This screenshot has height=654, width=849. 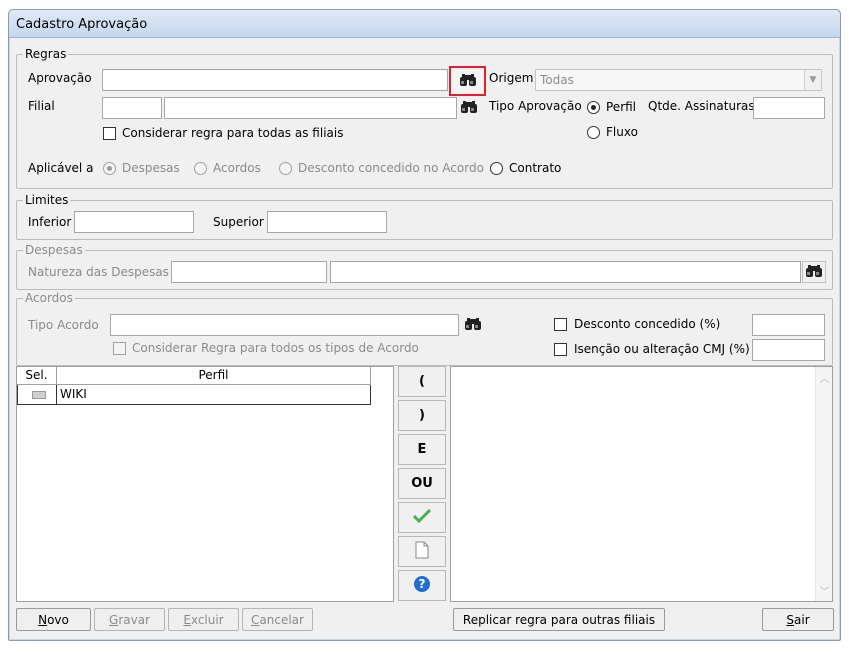 I want to click on novo-button: Novo, so click(x=53, y=619).